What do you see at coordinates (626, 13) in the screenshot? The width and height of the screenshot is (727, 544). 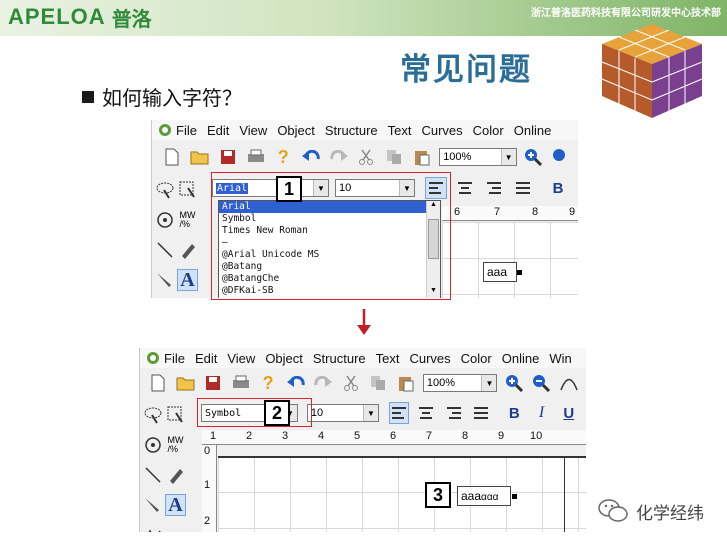 I see `company-name: 浙江普洛医药科技有限公司研发中心技术部` at bounding box center [626, 13].